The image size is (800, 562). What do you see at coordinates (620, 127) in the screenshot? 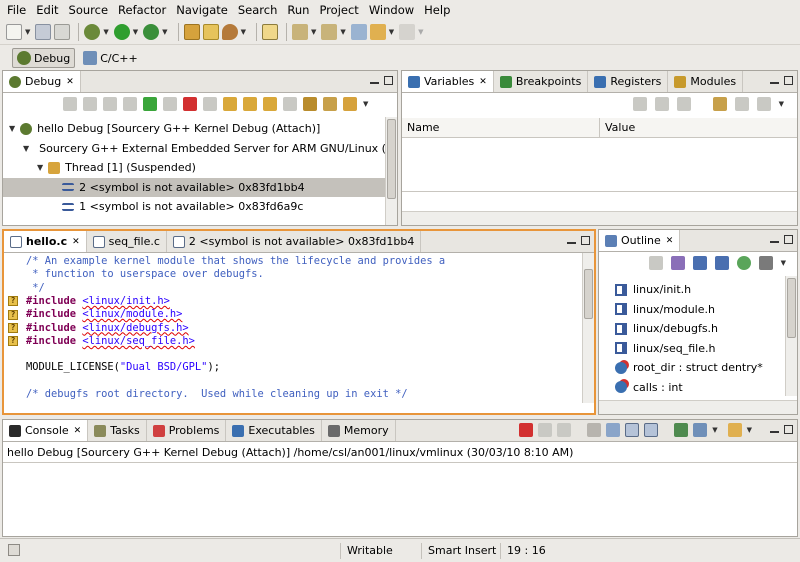
I see `column-header-value: Value` at bounding box center [620, 127].